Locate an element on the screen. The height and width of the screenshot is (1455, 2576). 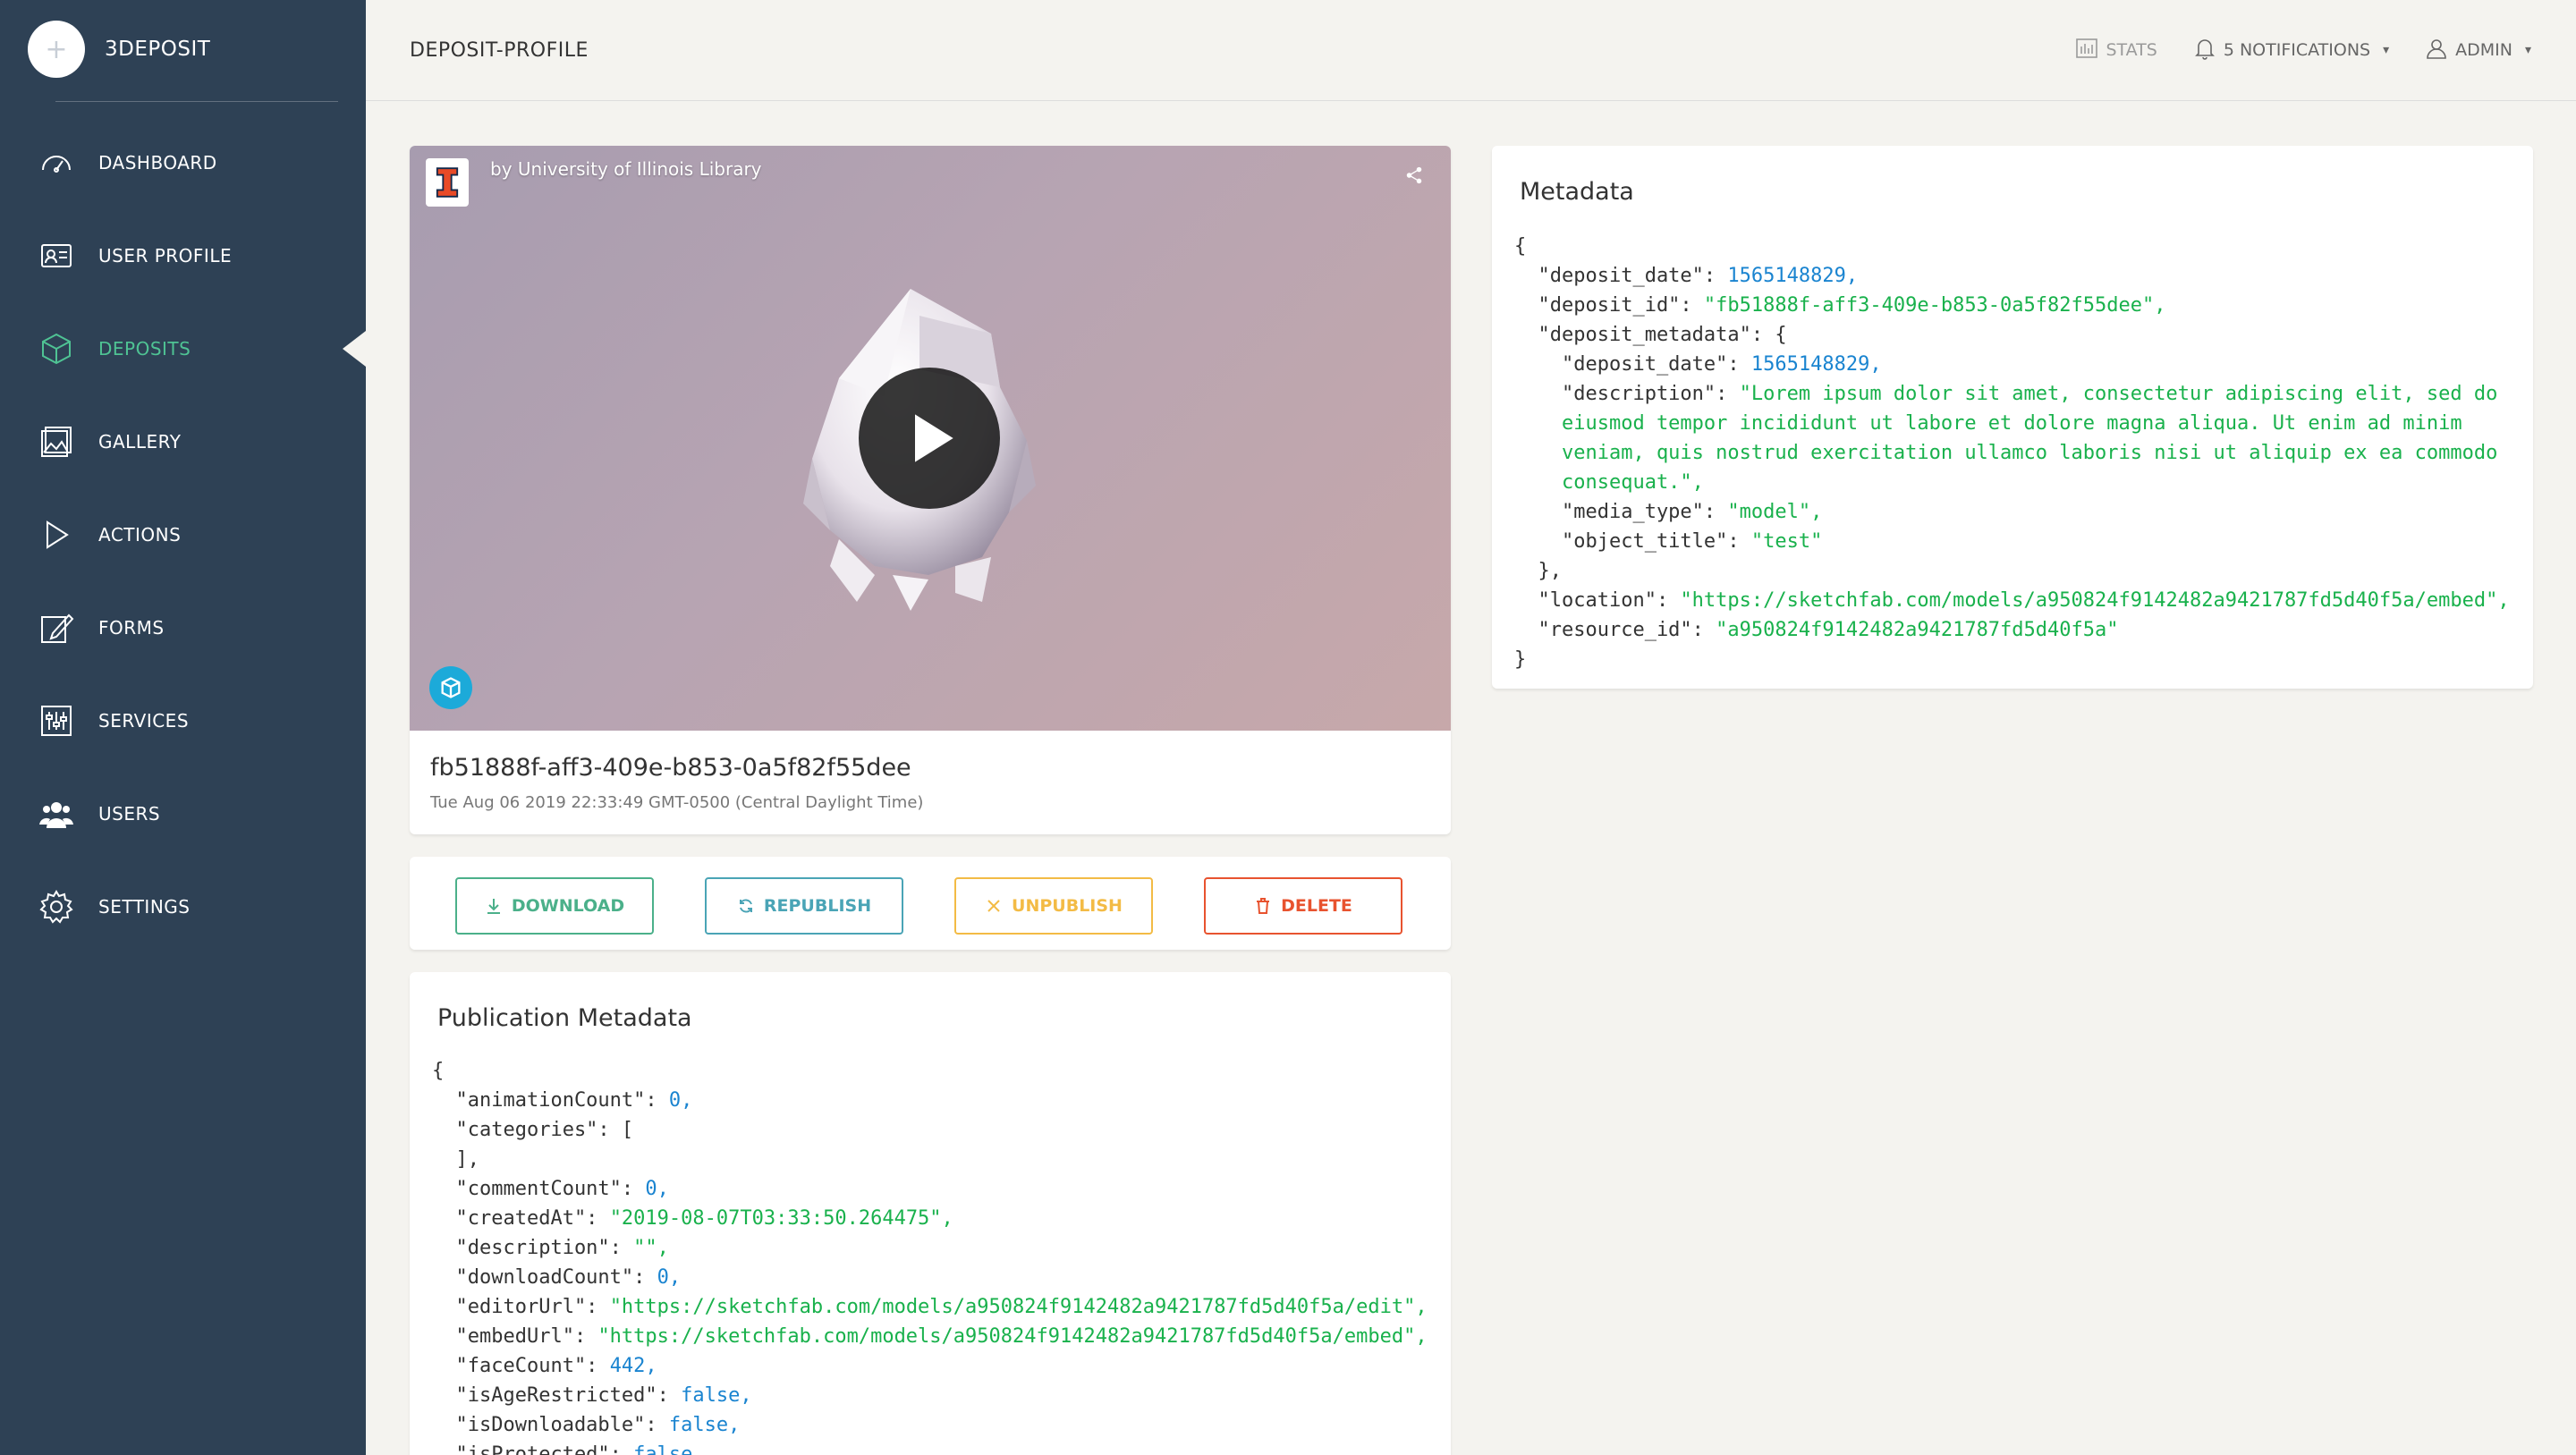
sidebar-item-dashboard: DASHBOARD is located at coordinates (183, 162).